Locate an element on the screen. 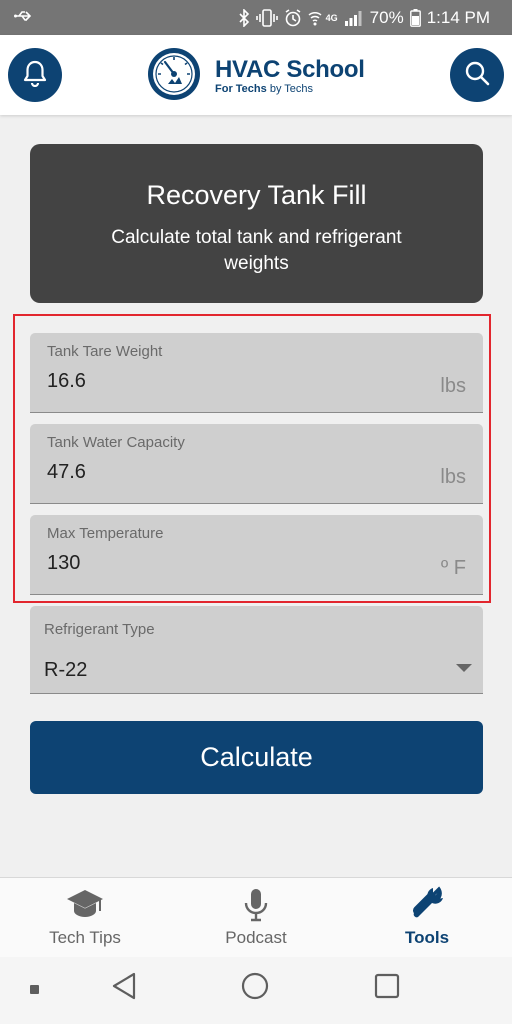  bell-icon is located at coordinates (35, 75).